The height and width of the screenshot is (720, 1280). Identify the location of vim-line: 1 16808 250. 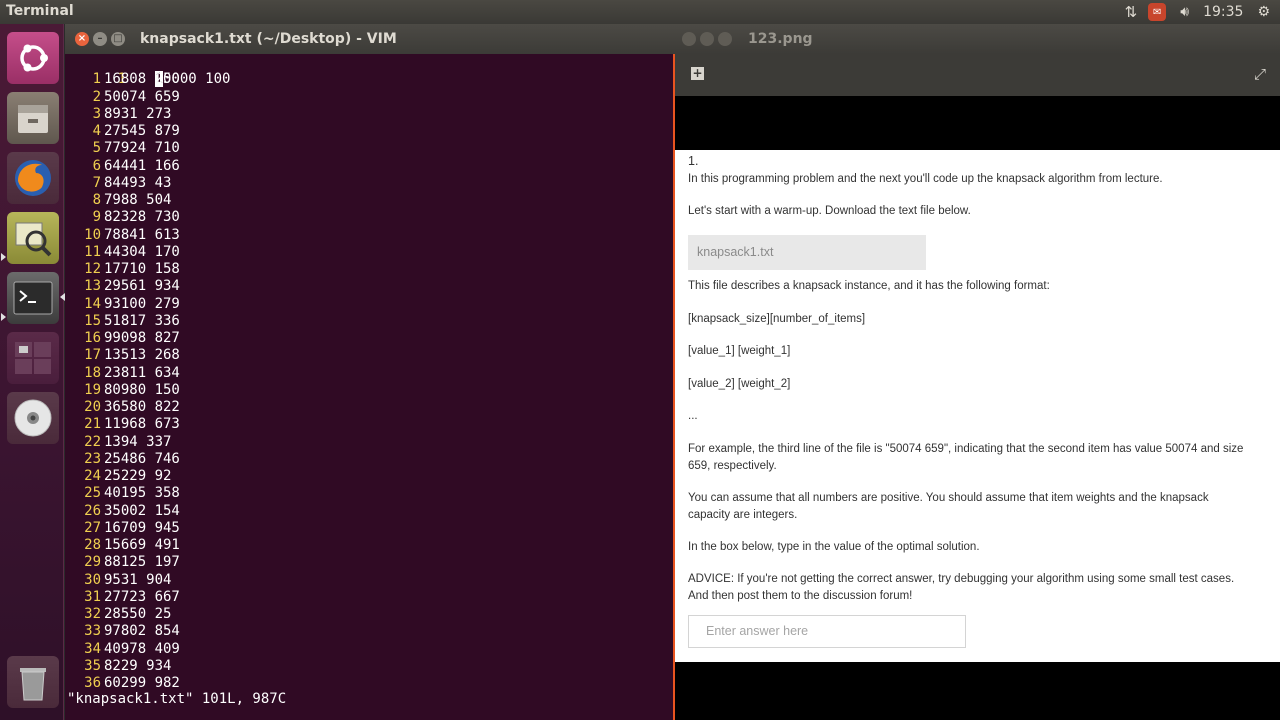
(122, 79).